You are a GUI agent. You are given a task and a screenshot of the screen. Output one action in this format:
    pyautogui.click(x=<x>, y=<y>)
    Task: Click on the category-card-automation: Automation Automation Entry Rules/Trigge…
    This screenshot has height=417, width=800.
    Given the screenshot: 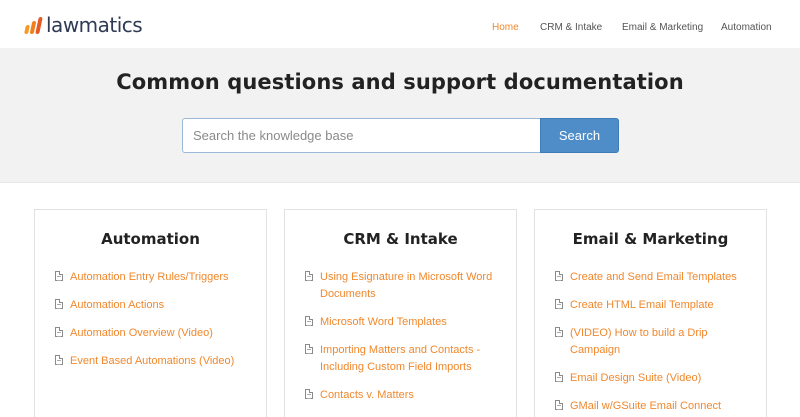 What is the action you would take?
    pyautogui.click(x=150, y=313)
    